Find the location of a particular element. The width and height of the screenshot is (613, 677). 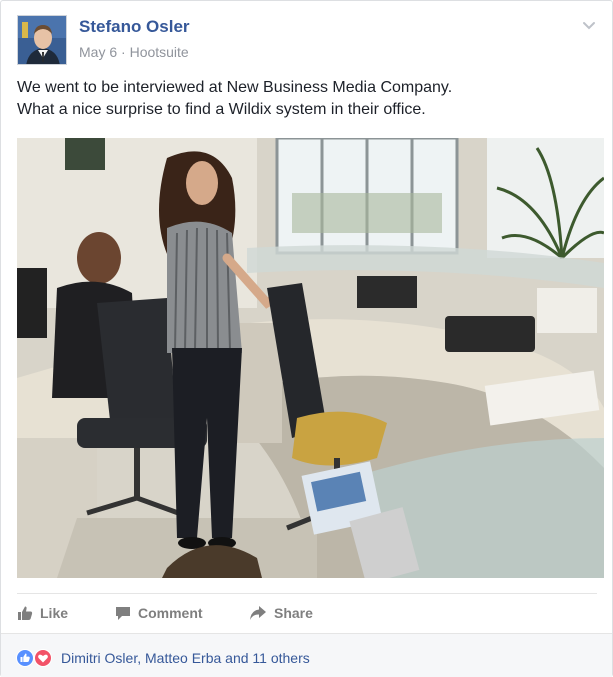

love-icon is located at coordinates (43, 658).